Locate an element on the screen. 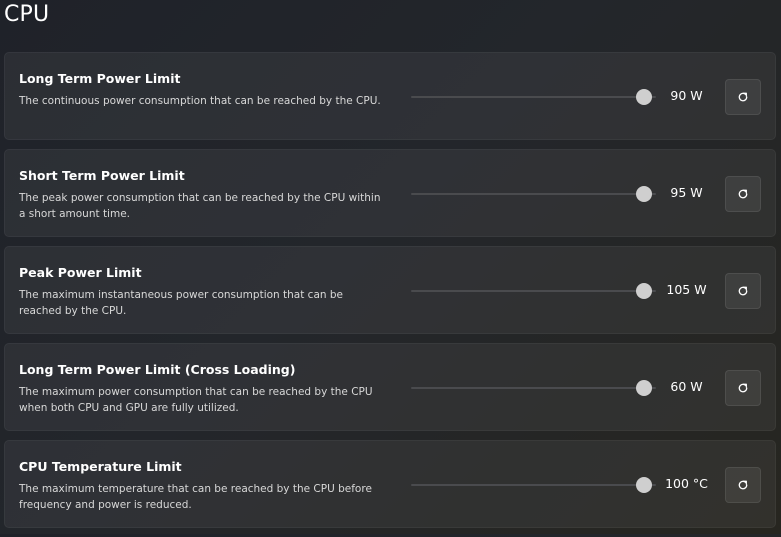 This screenshot has height=537, width=781. setting-value: 105 W is located at coordinates (686, 289).